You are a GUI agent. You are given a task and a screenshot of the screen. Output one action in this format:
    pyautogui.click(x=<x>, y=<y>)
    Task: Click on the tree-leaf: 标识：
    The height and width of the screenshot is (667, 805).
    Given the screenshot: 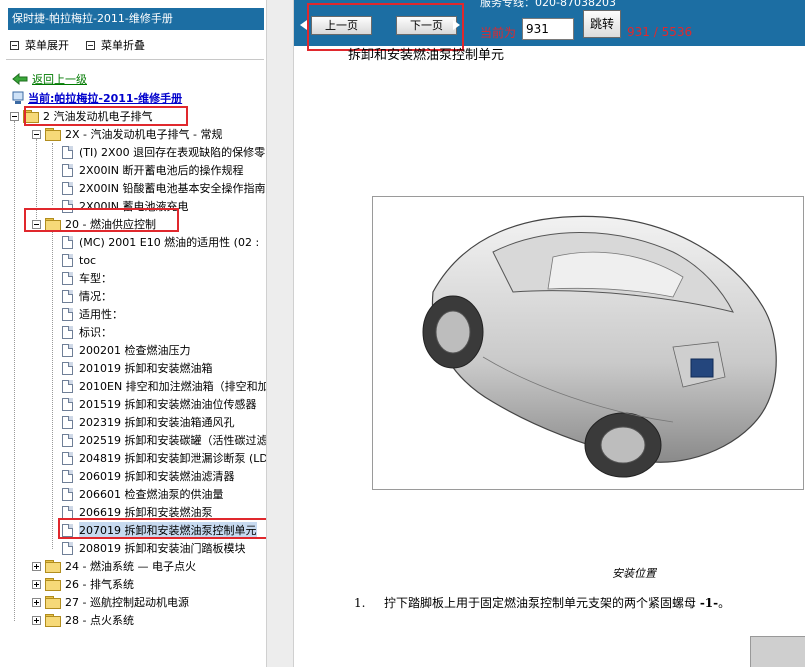 What is the action you would take?
    pyautogui.click(x=87, y=332)
    